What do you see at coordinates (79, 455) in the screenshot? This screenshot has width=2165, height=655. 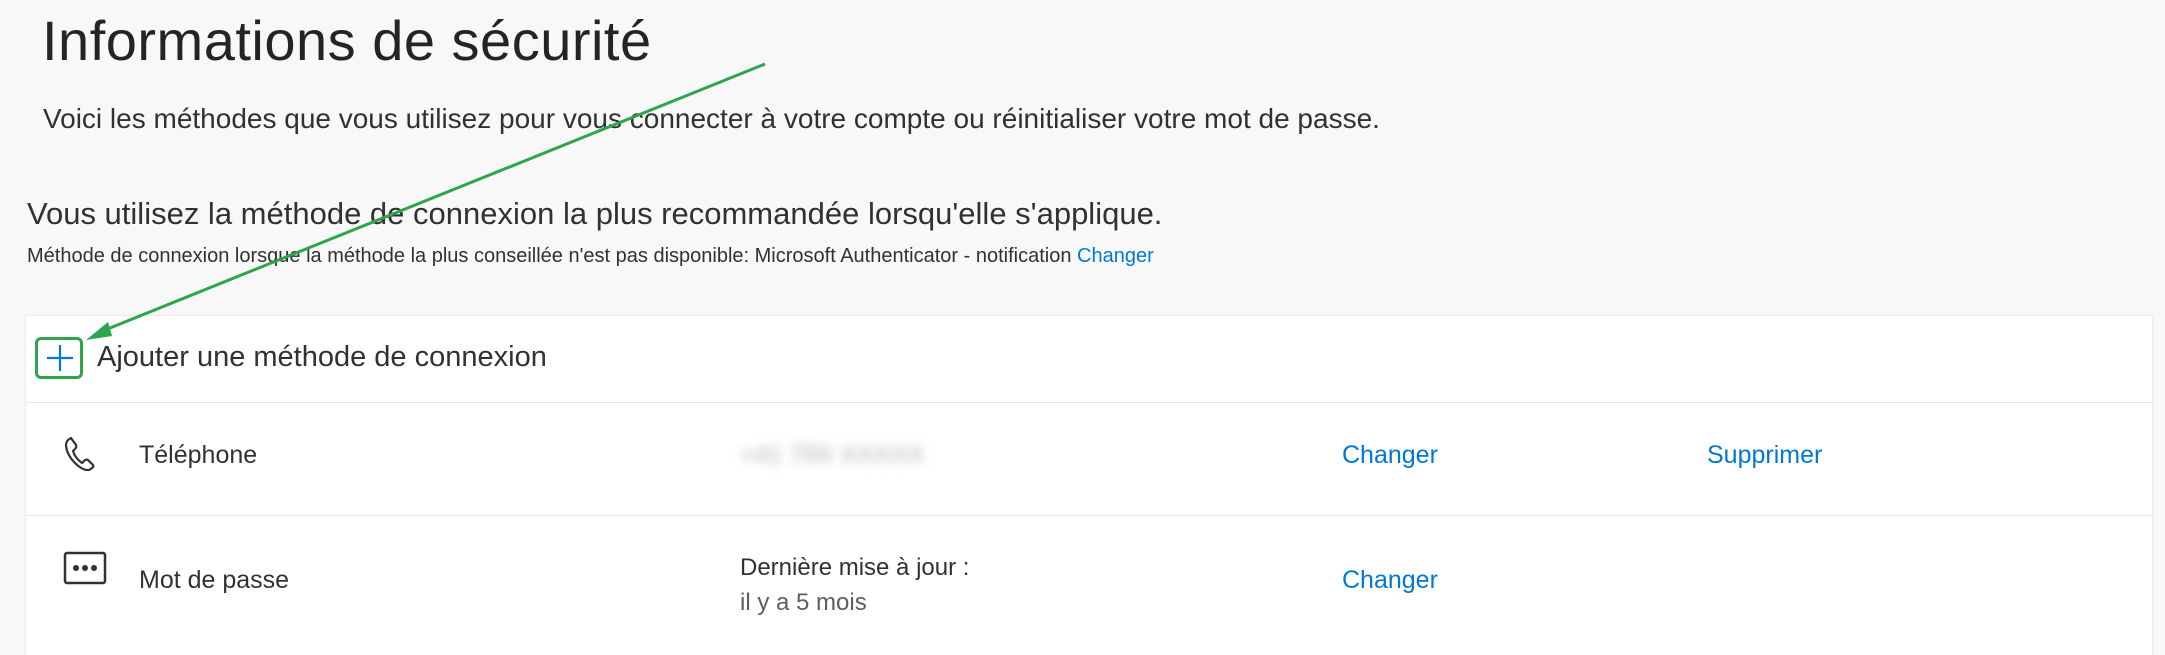 I see `phone-icon` at bounding box center [79, 455].